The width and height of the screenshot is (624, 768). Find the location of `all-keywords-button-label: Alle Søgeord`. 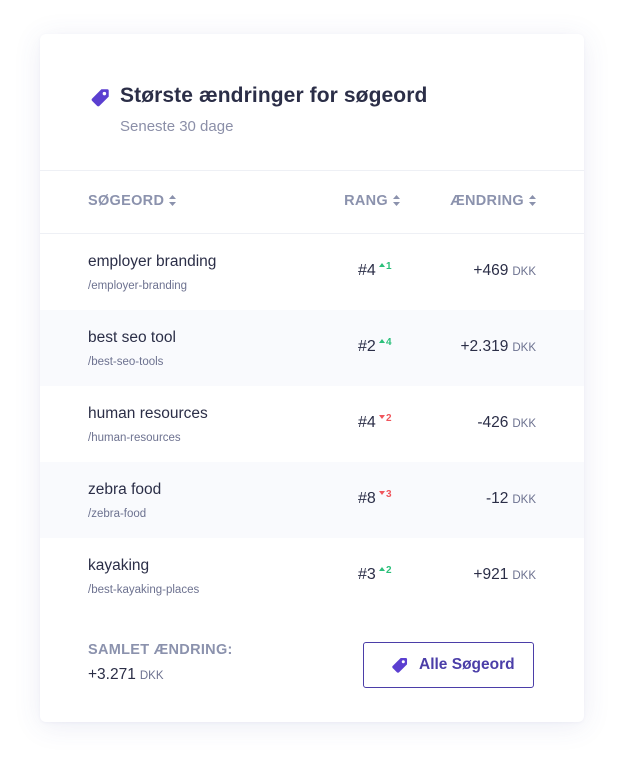

all-keywords-button-label: Alle Søgeord is located at coordinates (467, 664).